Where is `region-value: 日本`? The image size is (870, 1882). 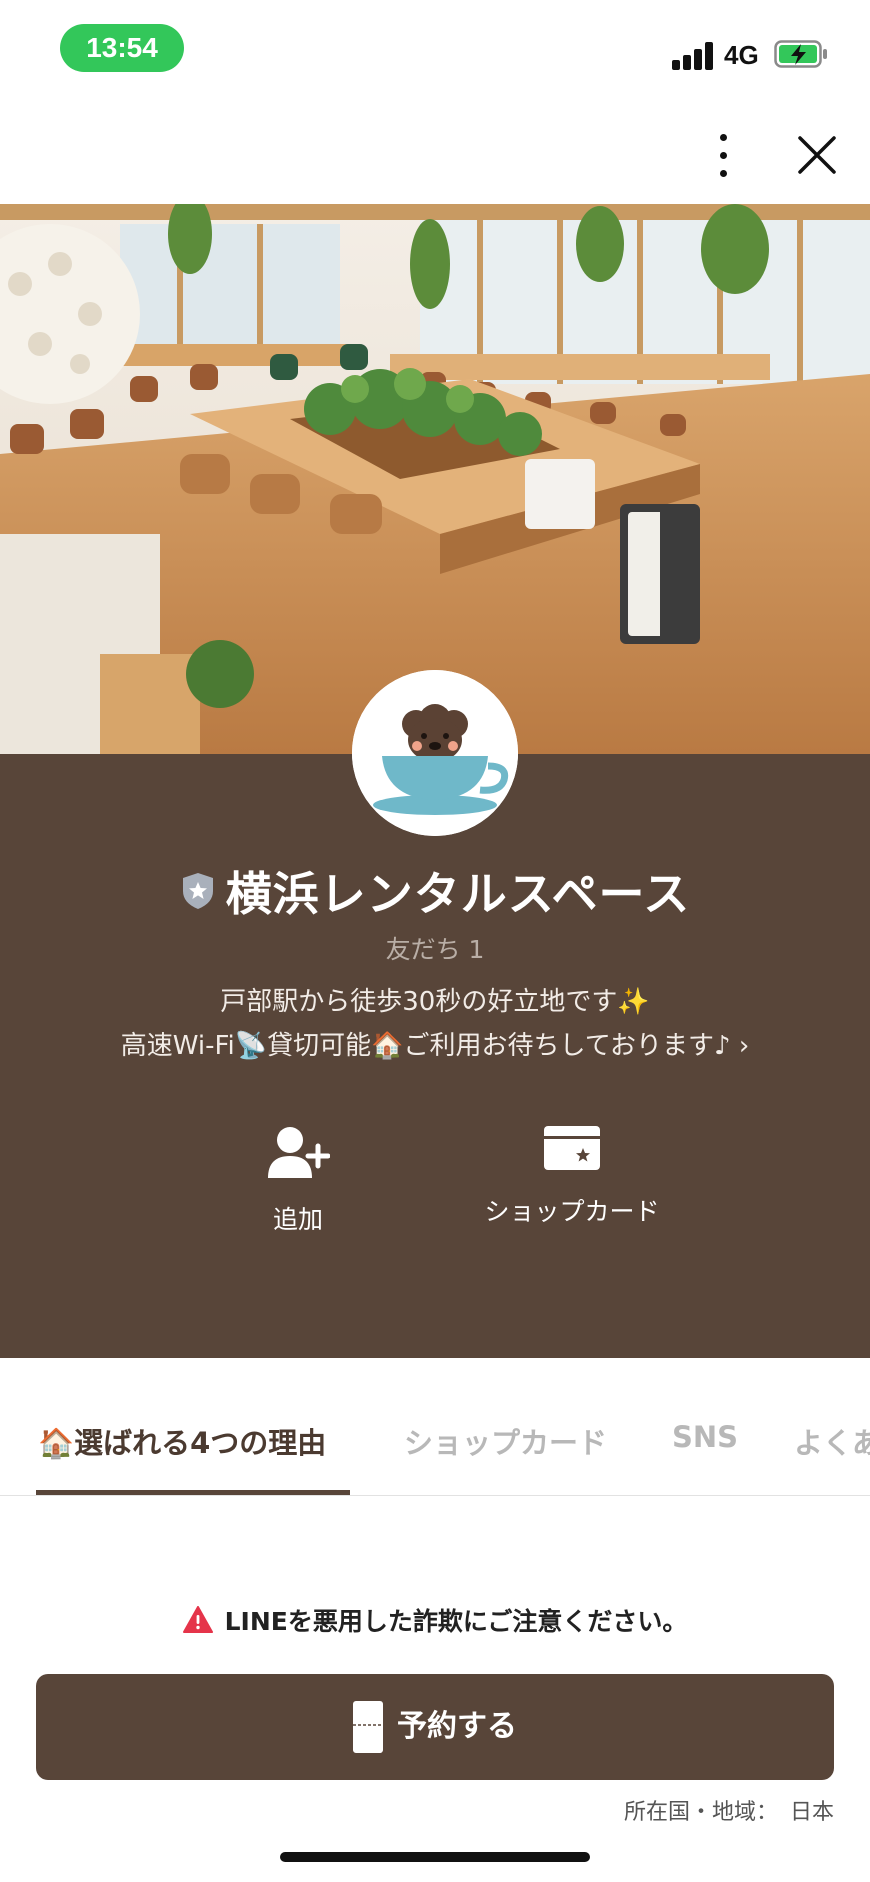
region-value: 日本 is located at coordinates (811, 1812).